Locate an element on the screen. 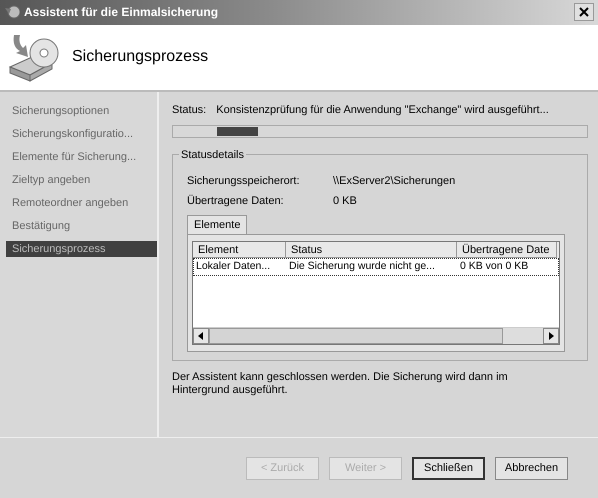  sidebar-item: Sicherungsoptionen is located at coordinates (81, 111).